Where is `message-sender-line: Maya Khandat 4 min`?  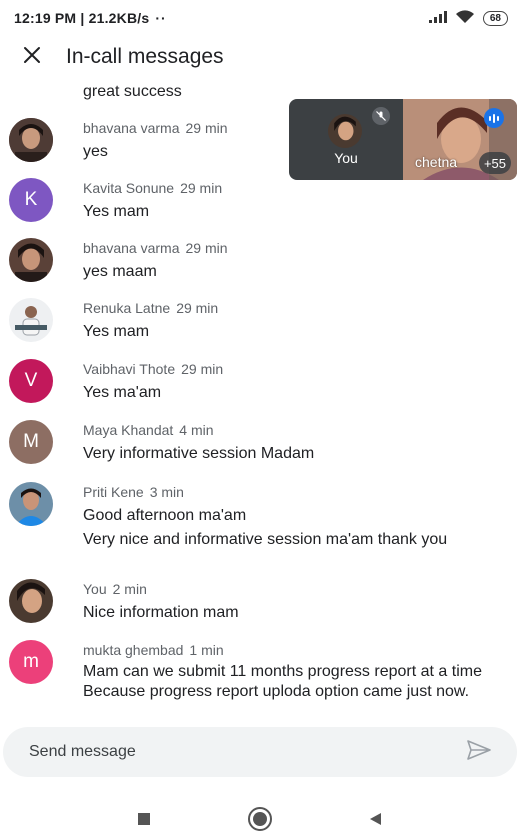 message-sender-line: Maya Khandat 4 min is located at coordinates (148, 430).